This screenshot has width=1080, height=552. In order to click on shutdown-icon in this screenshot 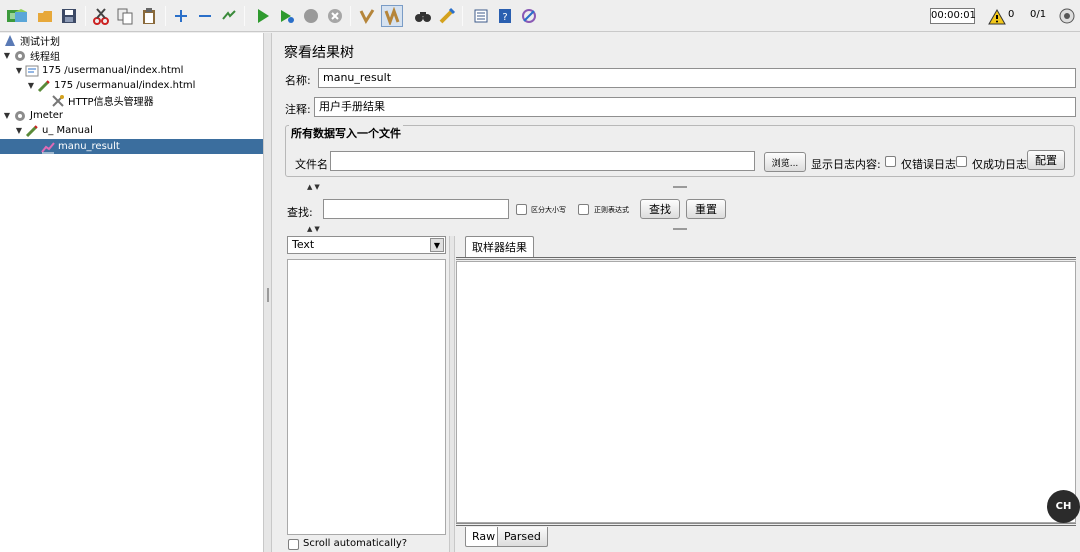, I will do `click(335, 16)`.